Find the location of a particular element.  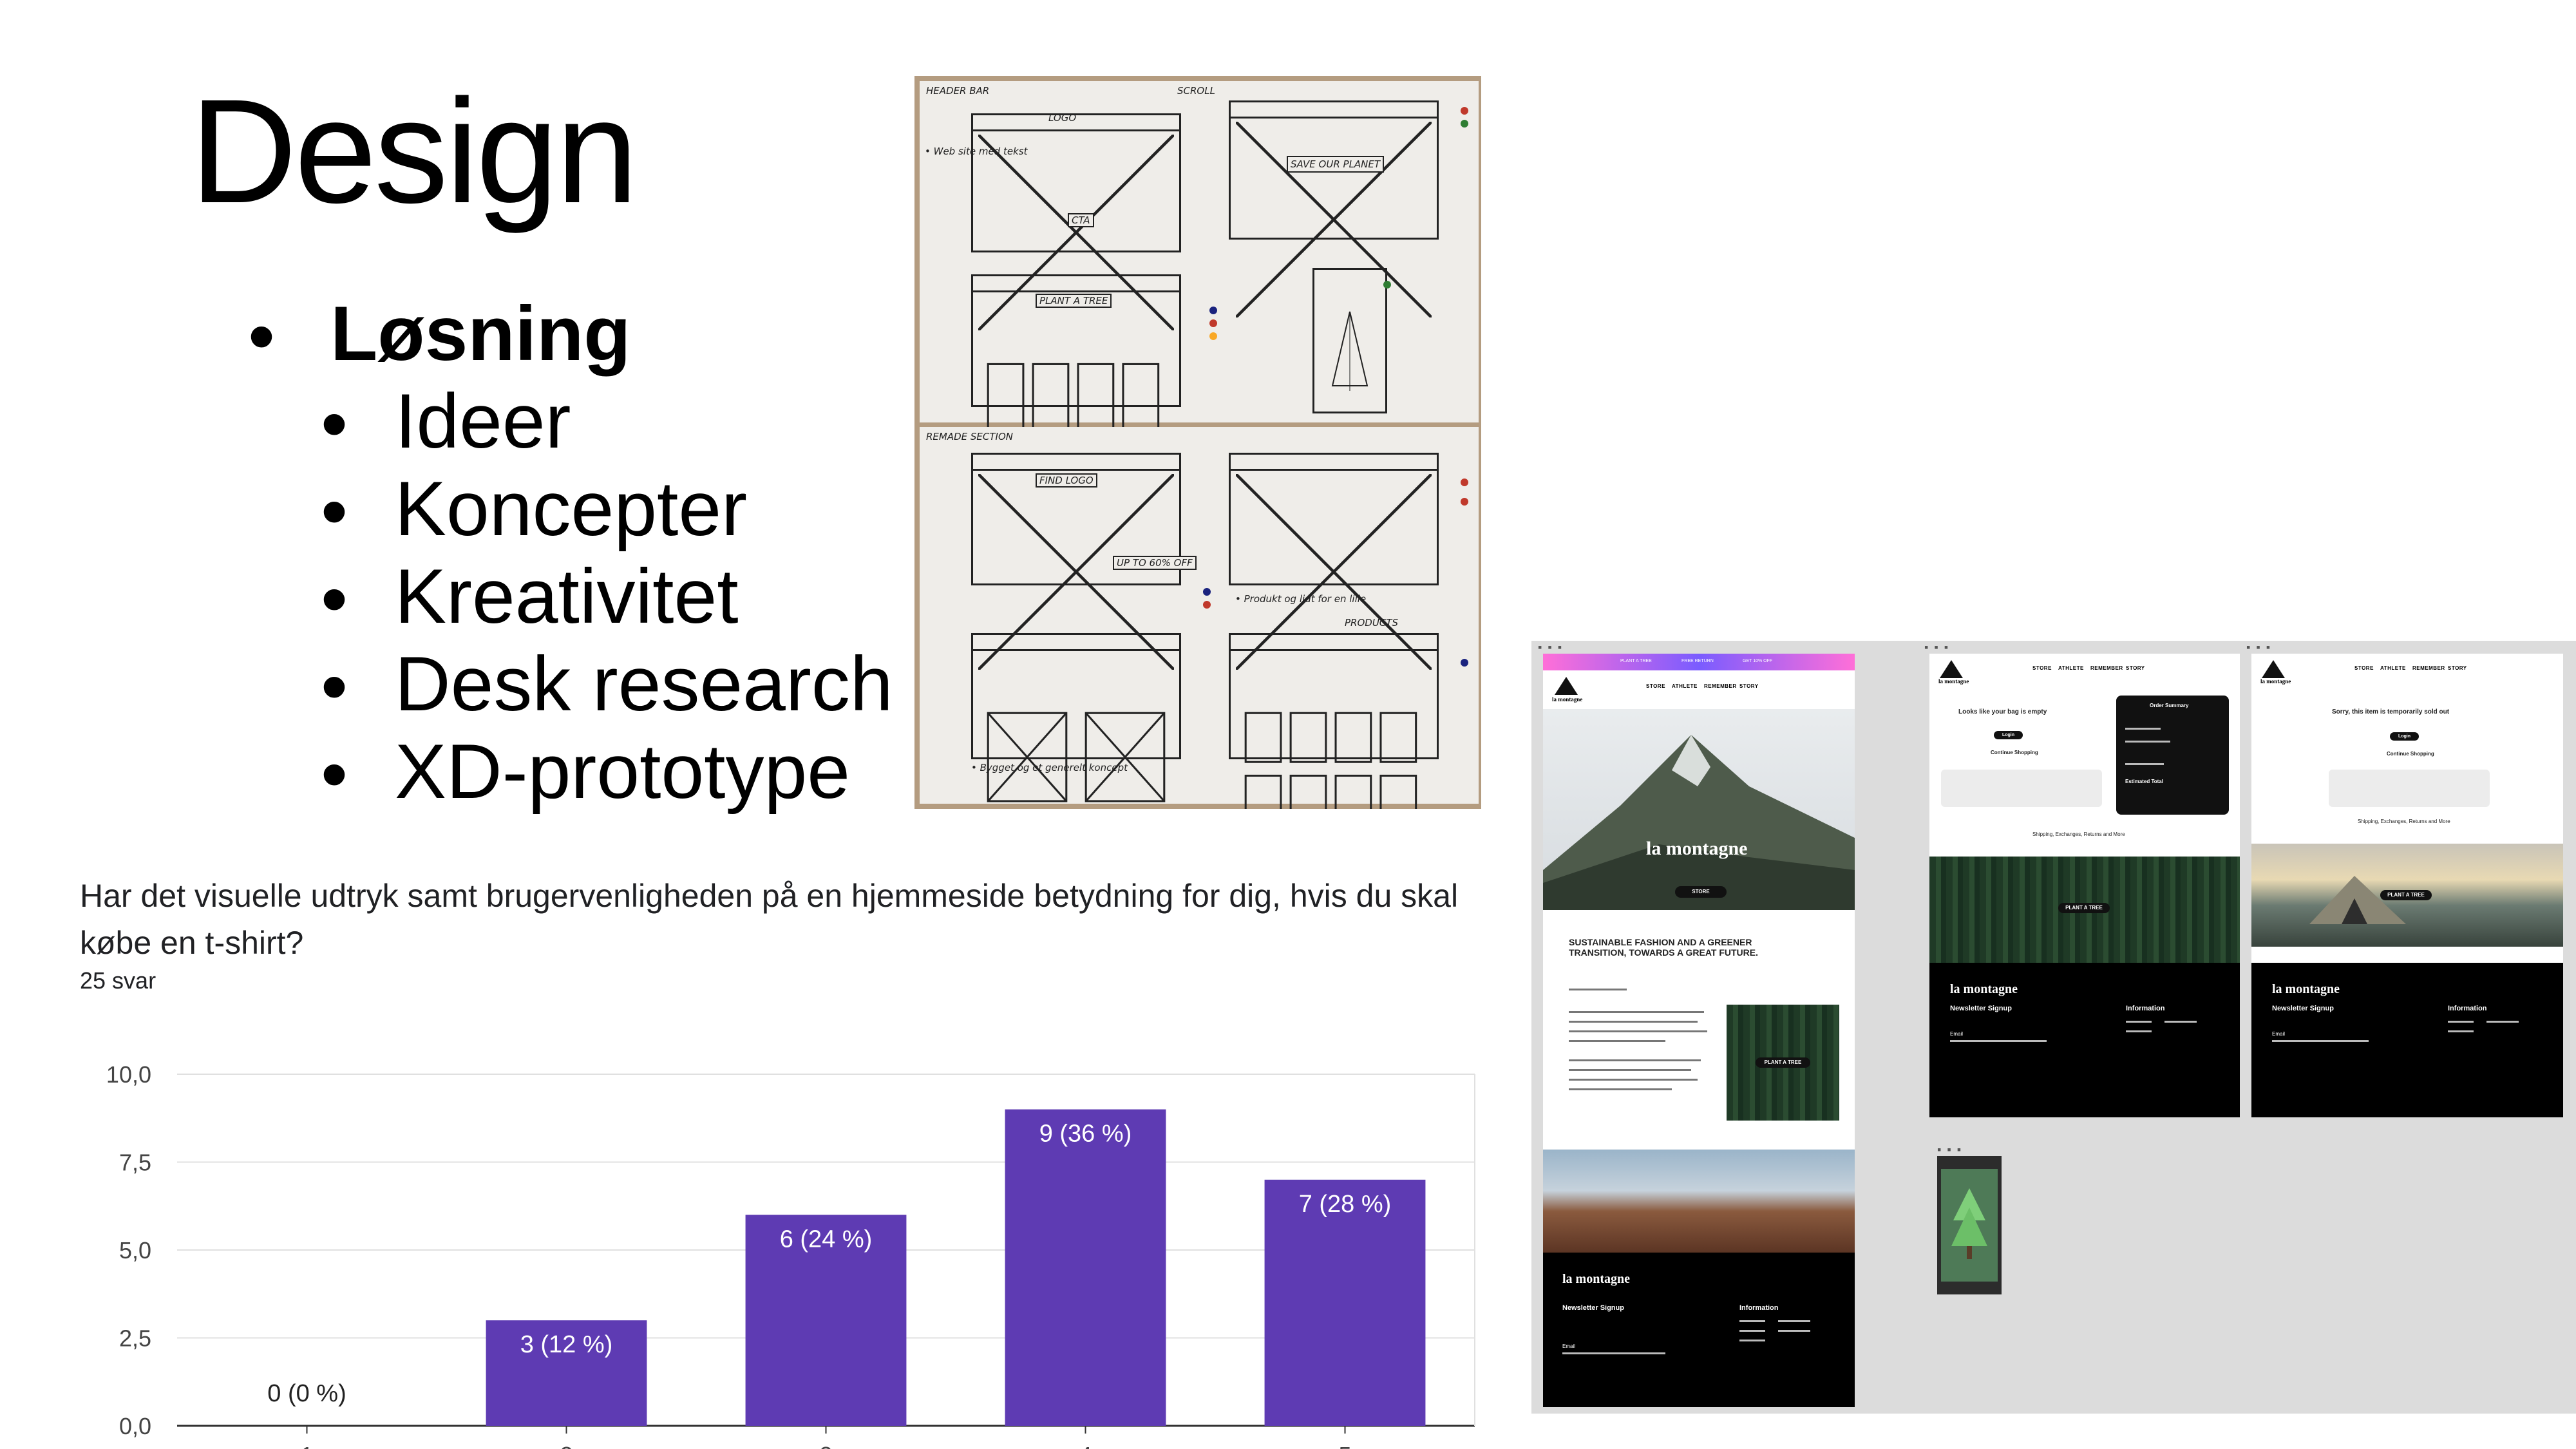

sketch-note: SCROLL is located at coordinates (1196, 91).